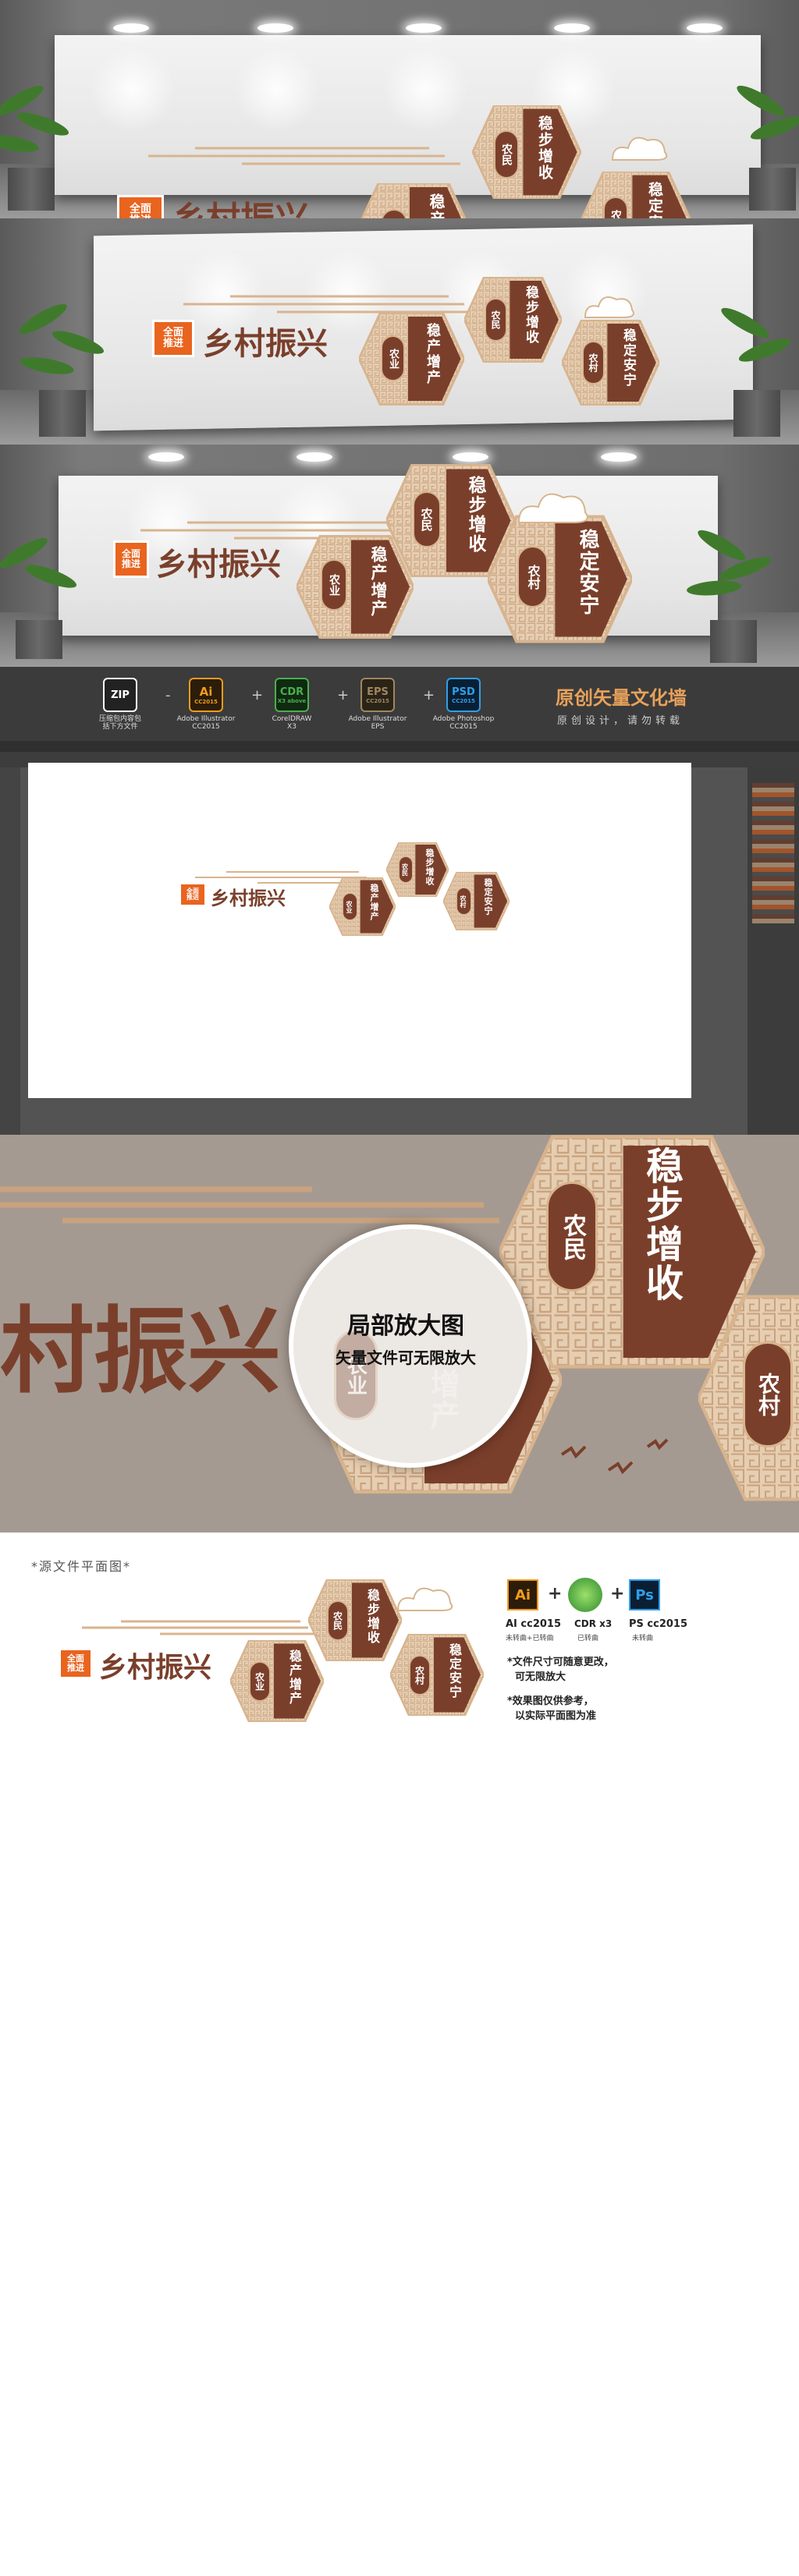 This screenshot has width=799, height=2576. I want to click on swatches-panel, so click(773, 951).